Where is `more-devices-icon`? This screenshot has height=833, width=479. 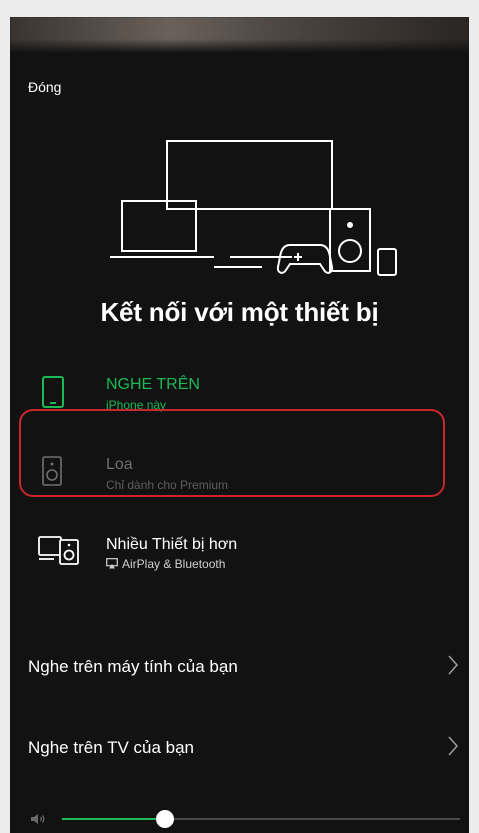 more-devices-icon is located at coordinates (58, 550).